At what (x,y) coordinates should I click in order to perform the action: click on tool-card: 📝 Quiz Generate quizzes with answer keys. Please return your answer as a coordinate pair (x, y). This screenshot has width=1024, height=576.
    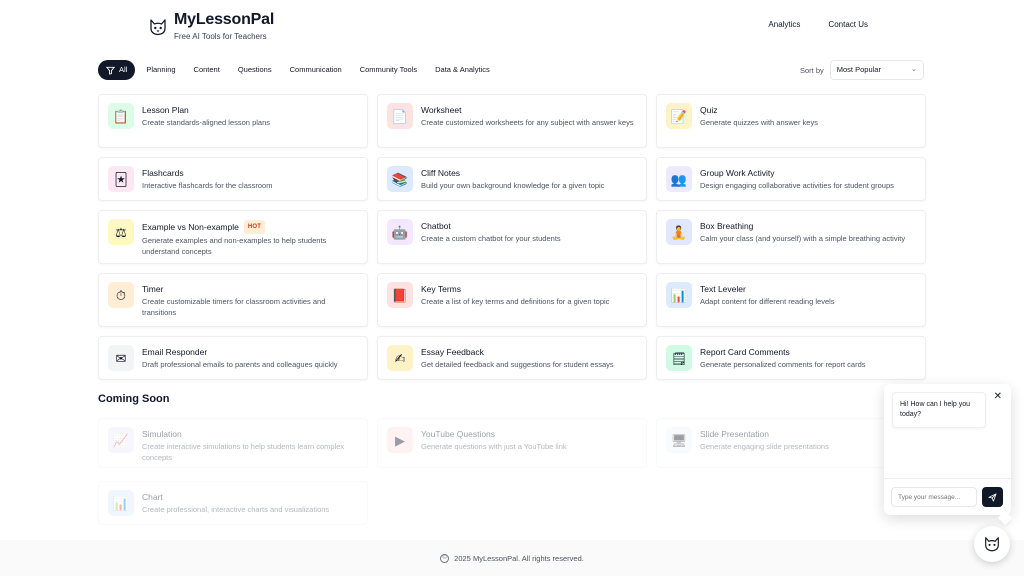
    Looking at the image, I should click on (791, 121).